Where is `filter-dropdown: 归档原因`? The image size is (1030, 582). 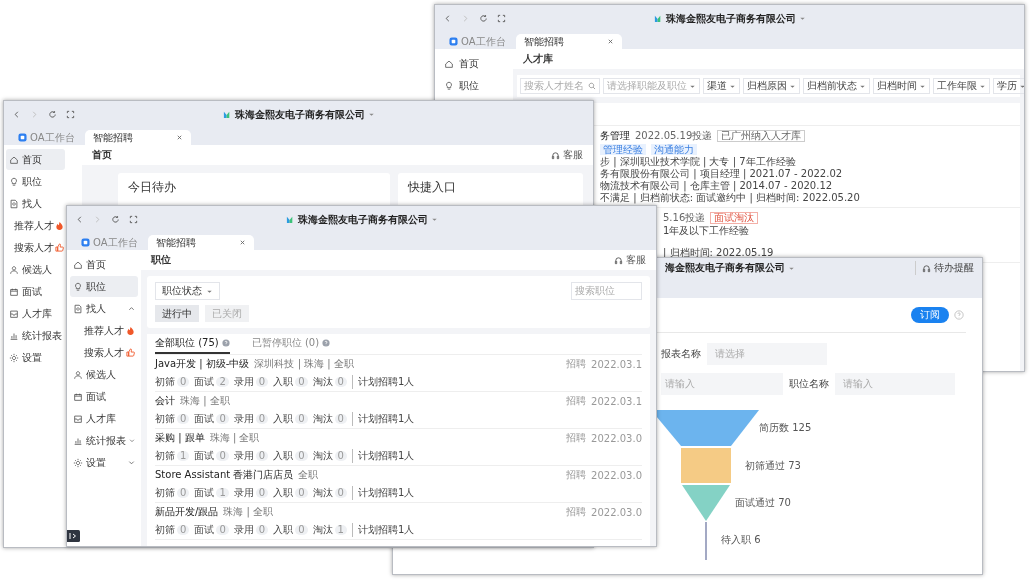
filter-dropdown: 归档原因 is located at coordinates (771, 86).